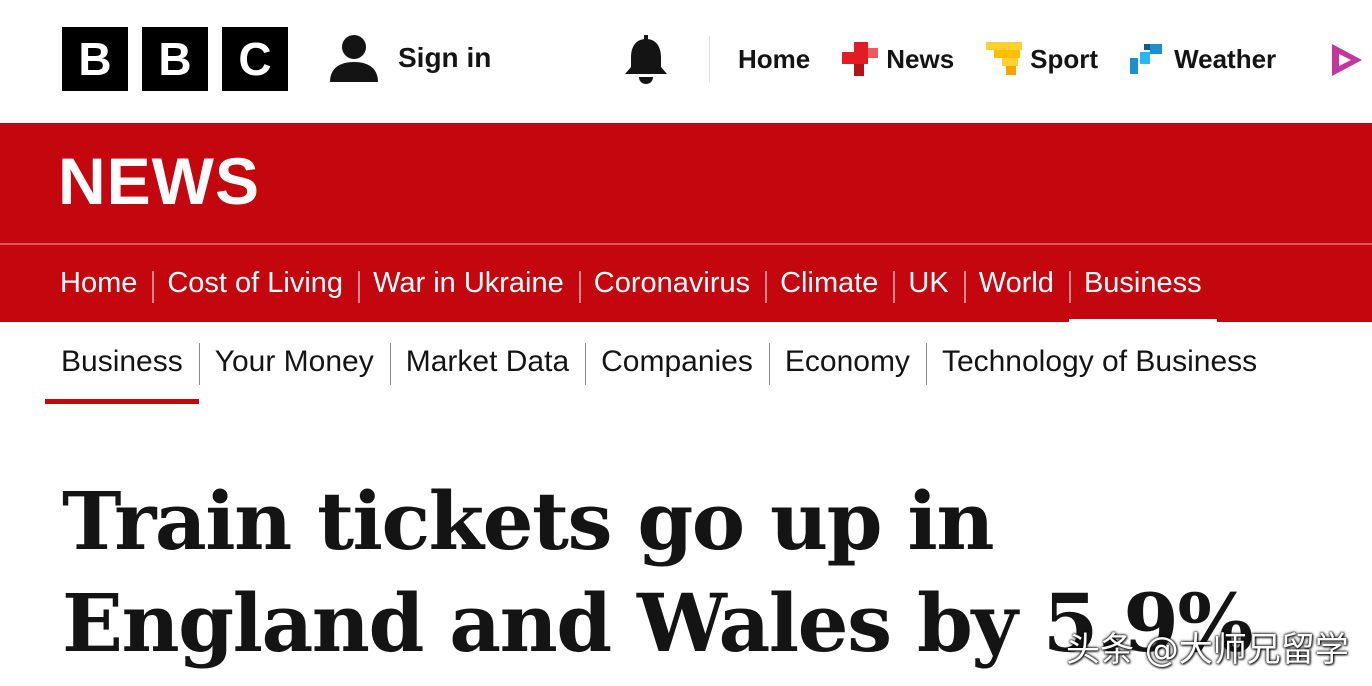 The image size is (1372, 686). Describe the element at coordinates (1016, 285) in the screenshot. I see `main-nav-world: World` at that location.